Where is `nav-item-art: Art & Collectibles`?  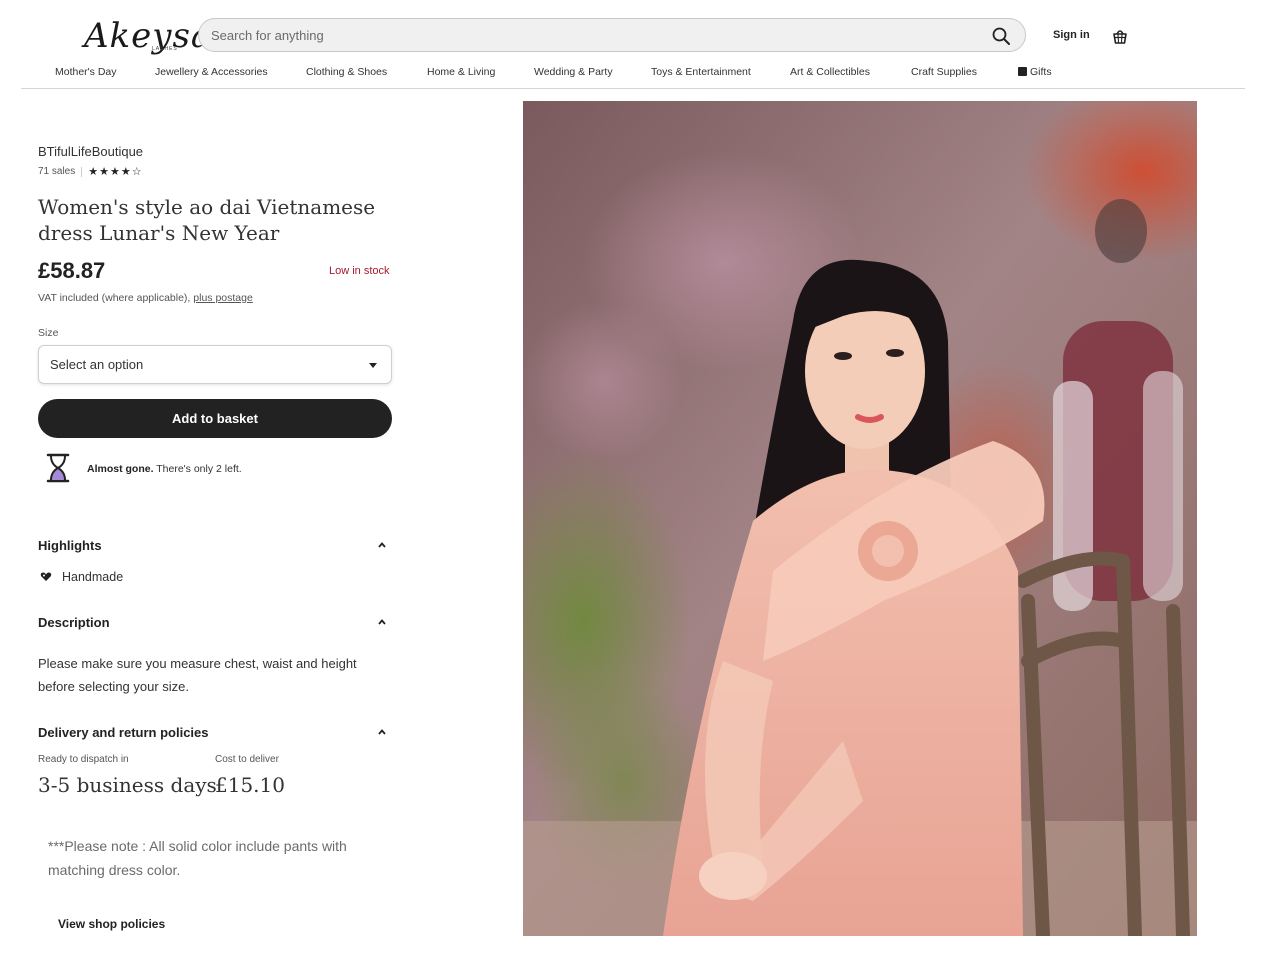 nav-item-art: Art & Collectibles is located at coordinates (830, 72).